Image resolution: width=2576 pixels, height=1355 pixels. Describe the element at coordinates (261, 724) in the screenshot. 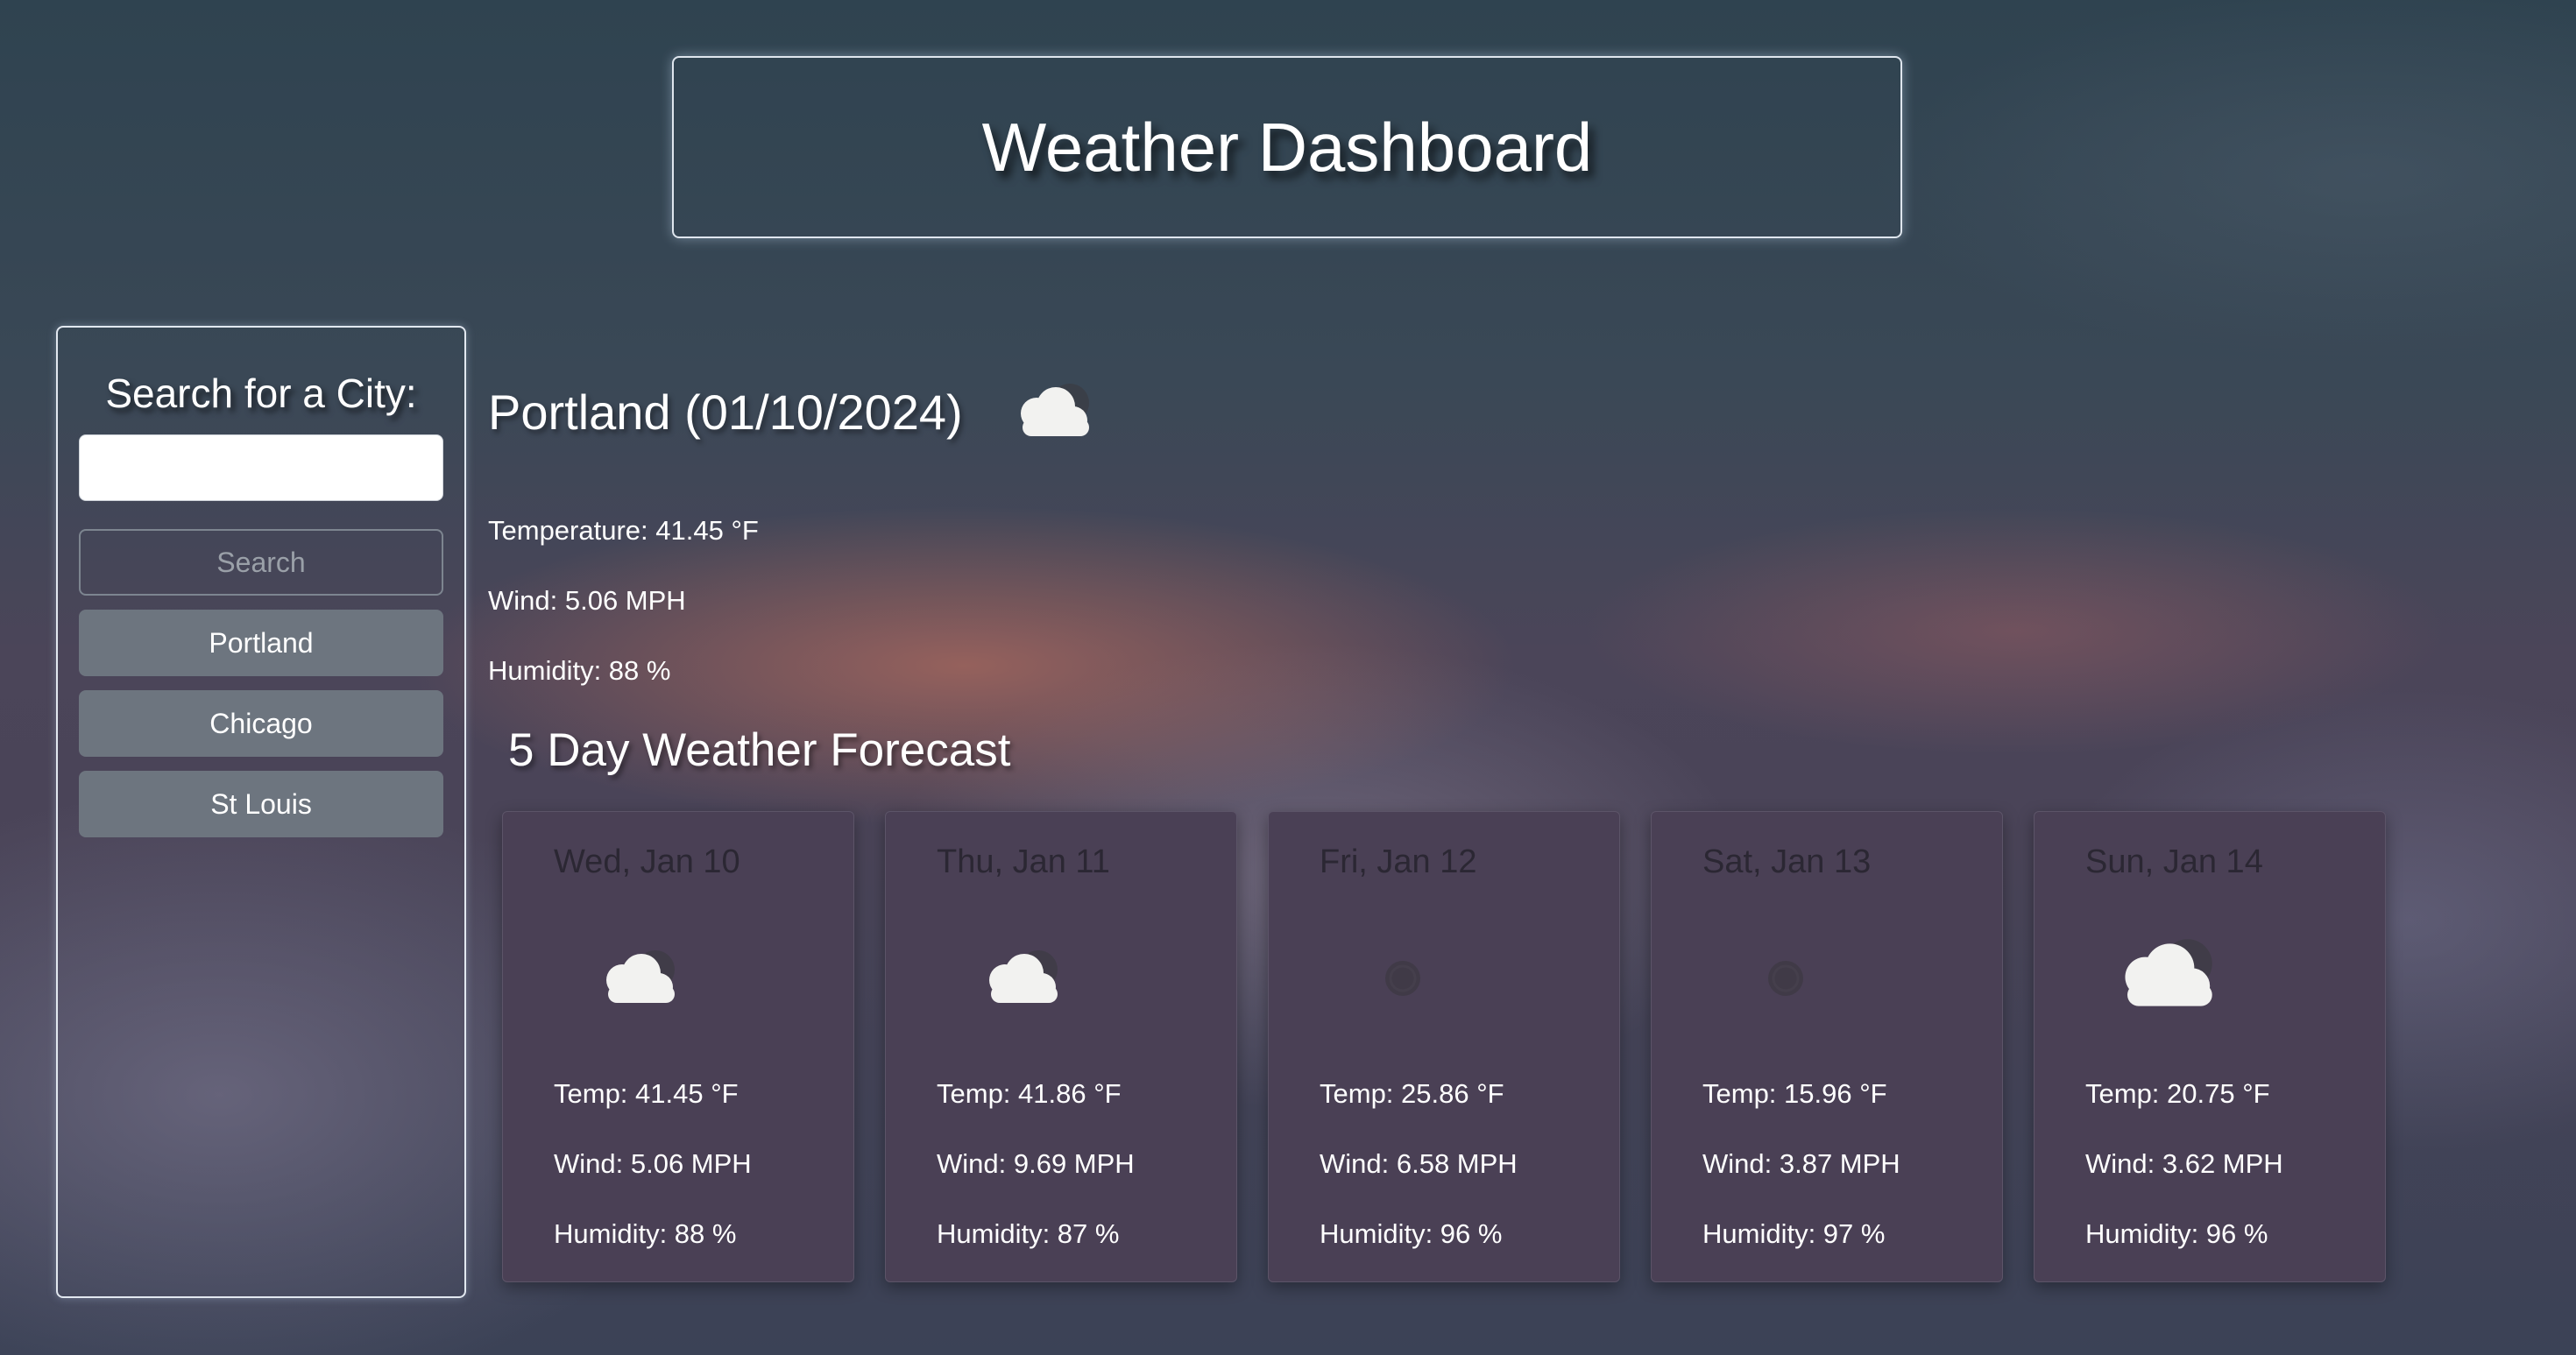

I see `history-button-chicago: Chicago` at that location.